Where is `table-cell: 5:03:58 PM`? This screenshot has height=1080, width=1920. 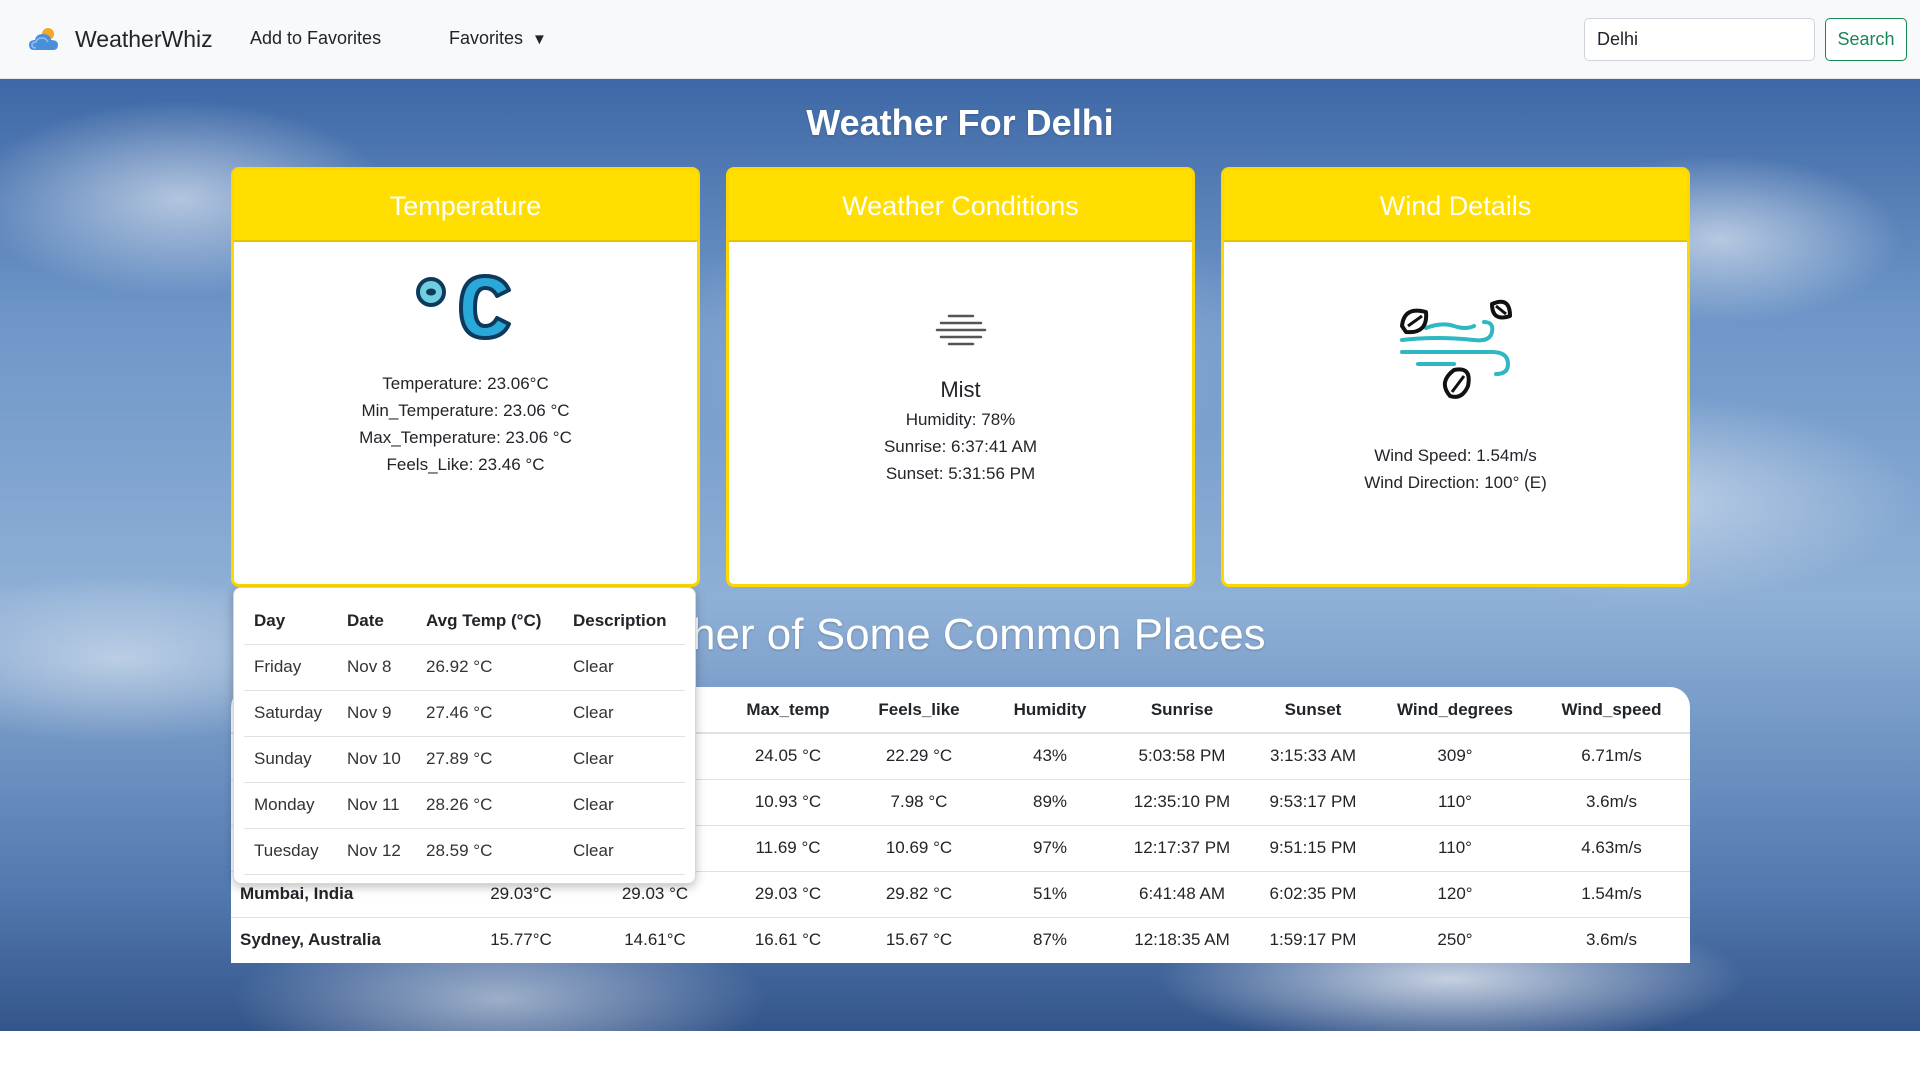 table-cell: 5:03:58 PM is located at coordinates (1182, 756).